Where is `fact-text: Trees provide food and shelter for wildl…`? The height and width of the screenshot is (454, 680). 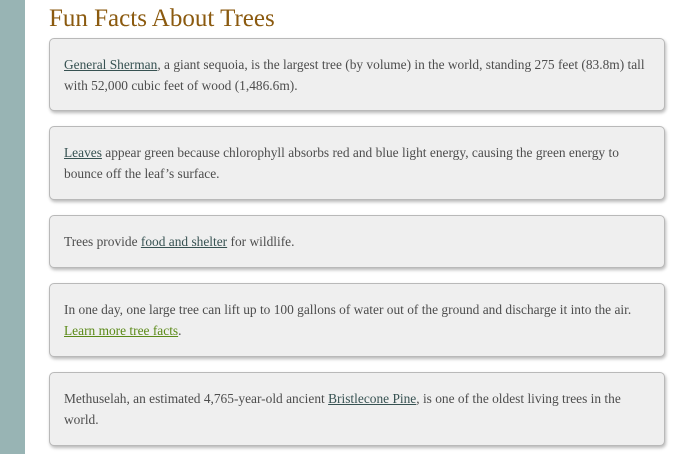 fact-text: Trees provide food and shelter for wildl… is located at coordinates (179, 241).